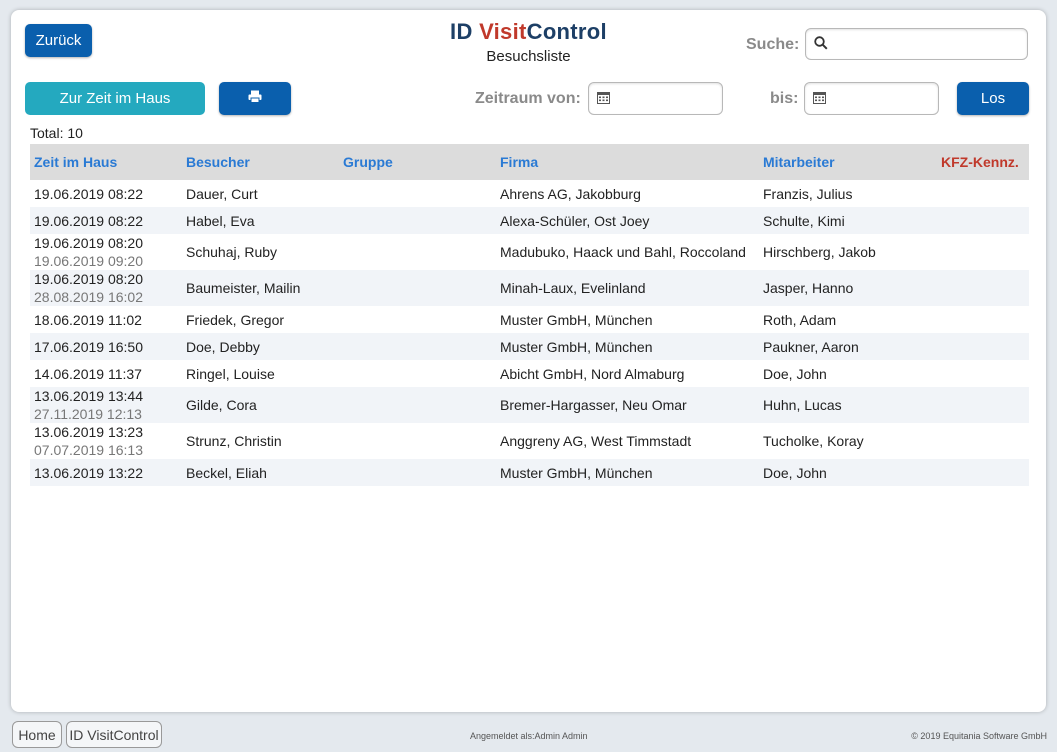  I want to click on col-header-plate: KFZ-Kennz., so click(983, 162).